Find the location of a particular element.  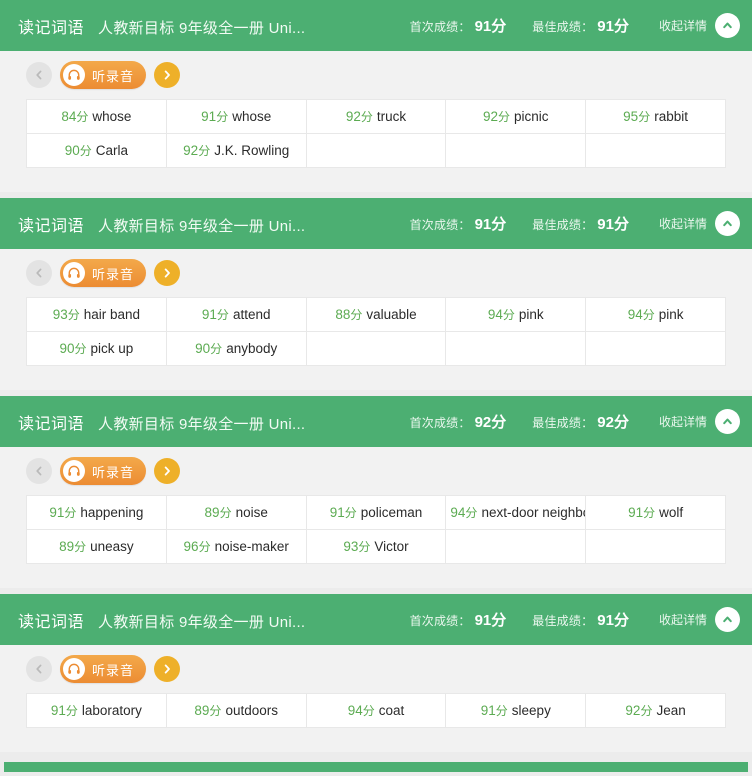

sec-header-partial is located at coordinates (376, 767).